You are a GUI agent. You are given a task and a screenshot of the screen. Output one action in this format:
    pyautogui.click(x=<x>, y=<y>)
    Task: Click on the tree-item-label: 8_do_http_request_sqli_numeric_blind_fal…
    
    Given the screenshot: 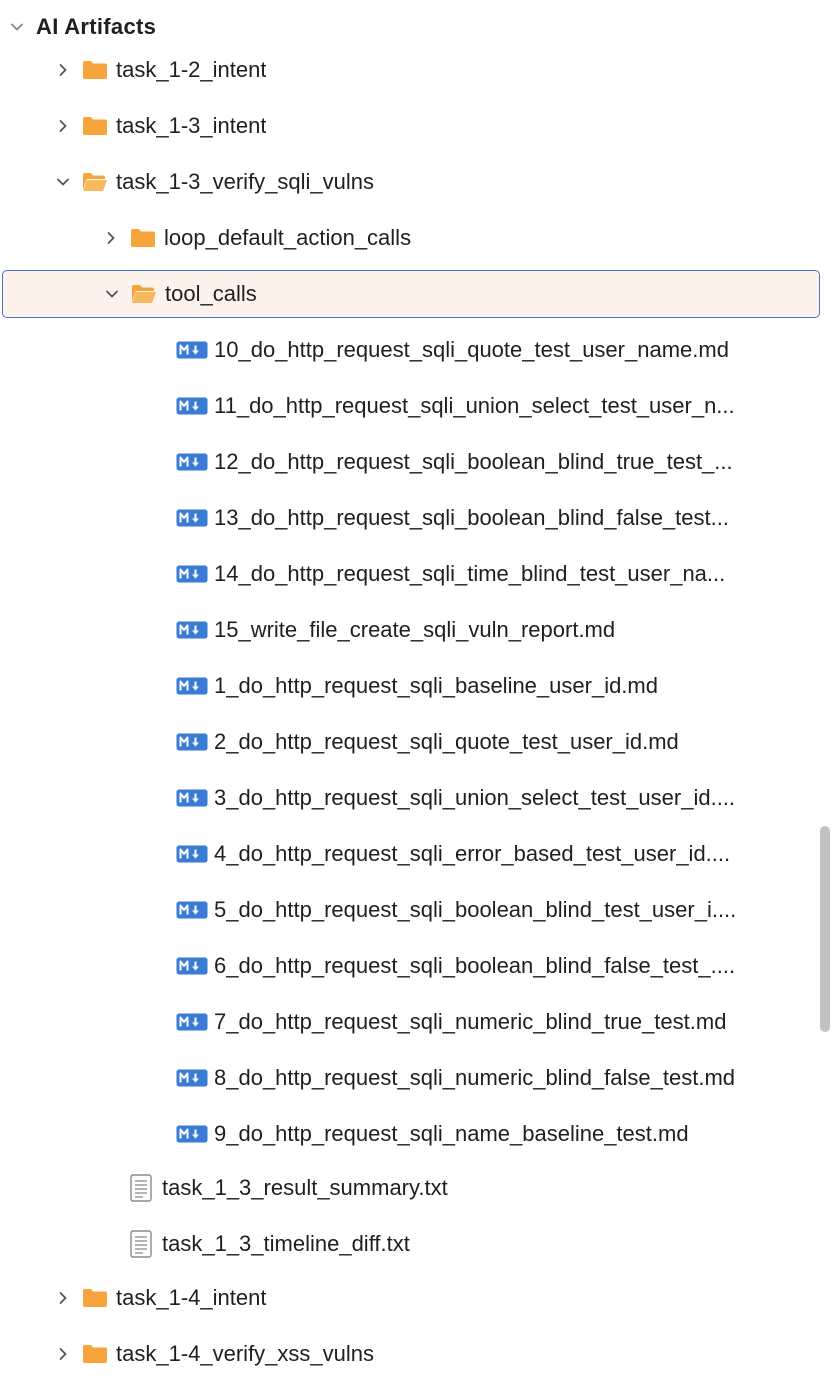 What is the action you would take?
    pyautogui.click(x=475, y=1077)
    